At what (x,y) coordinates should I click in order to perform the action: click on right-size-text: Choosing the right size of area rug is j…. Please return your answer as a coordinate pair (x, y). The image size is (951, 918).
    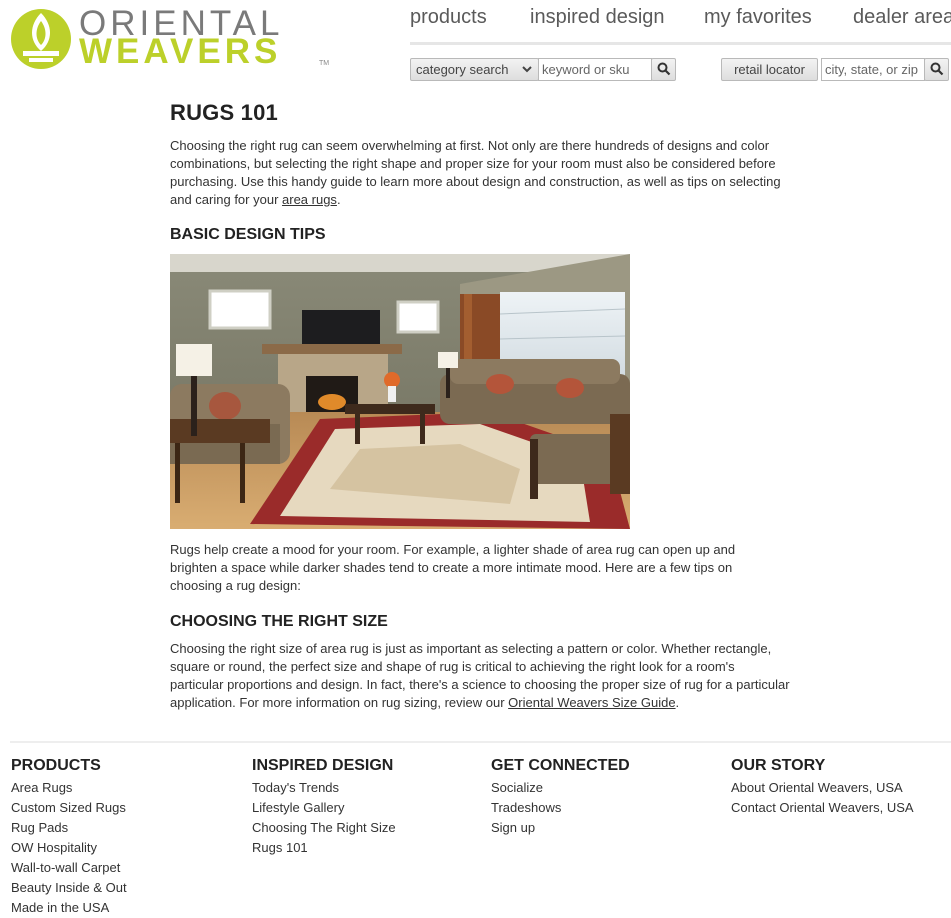
    Looking at the image, I should click on (480, 675).